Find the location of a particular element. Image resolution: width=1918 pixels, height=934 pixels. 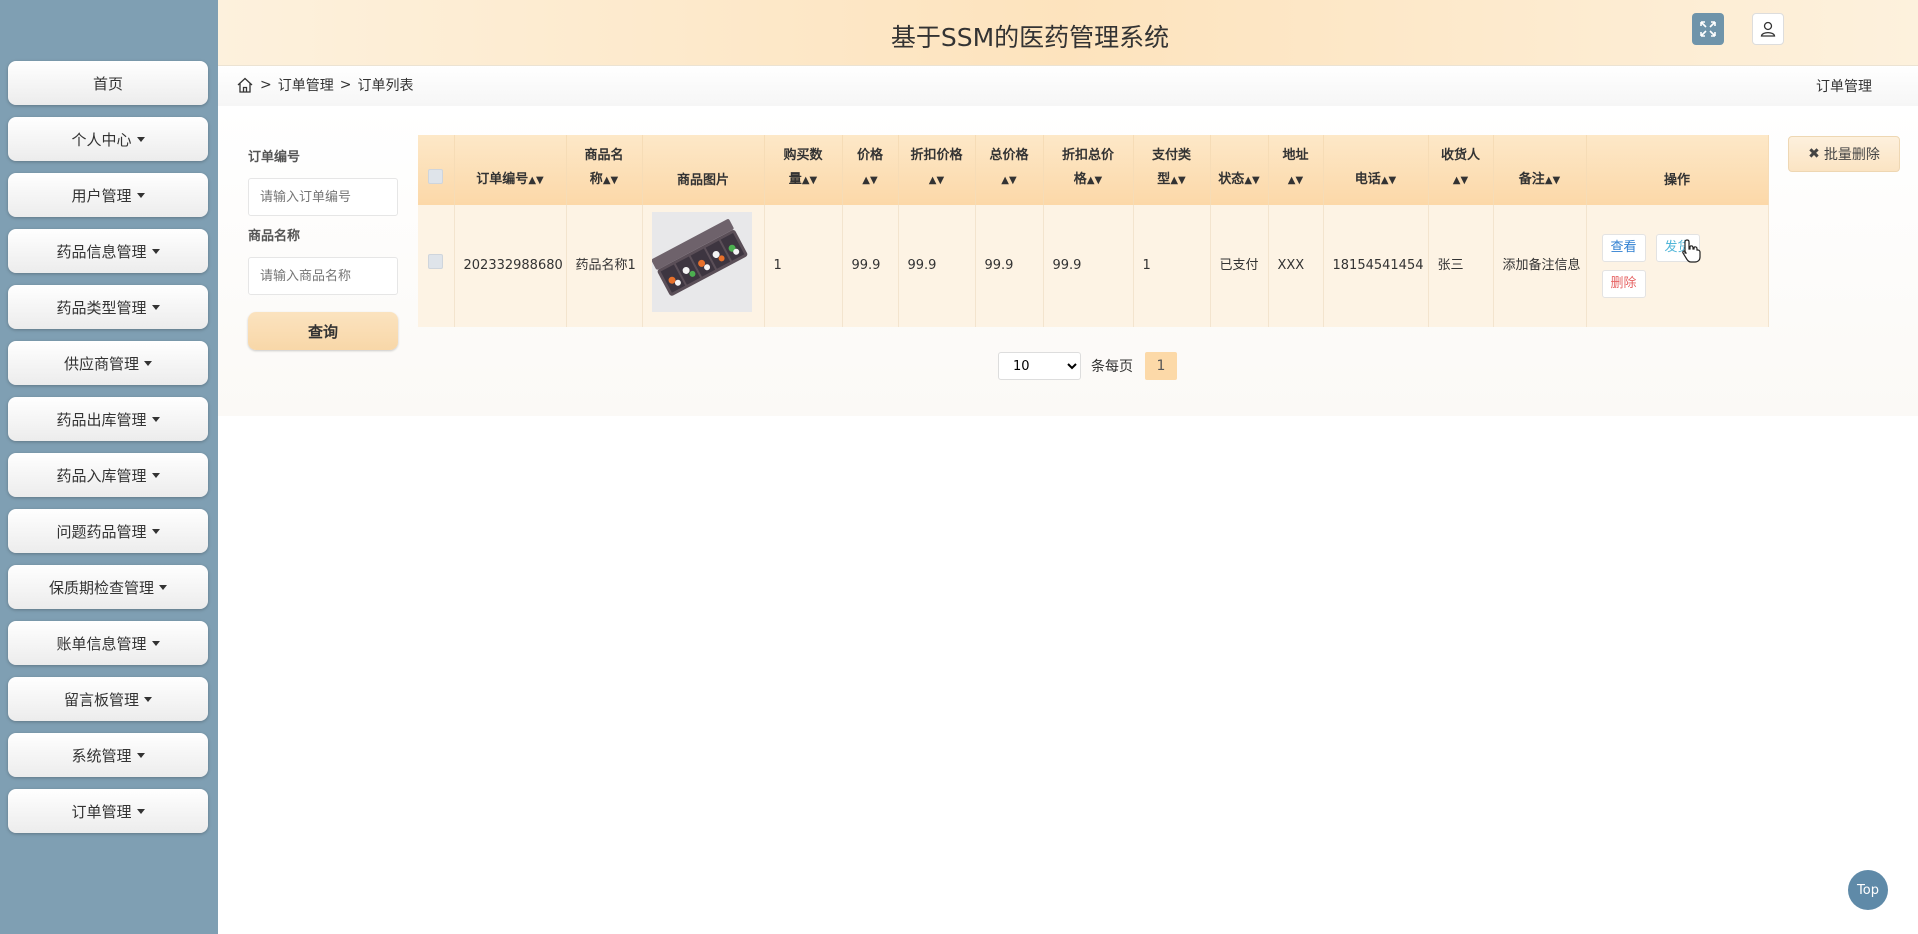

sidebar-item-home: 首页 is located at coordinates (108, 83).